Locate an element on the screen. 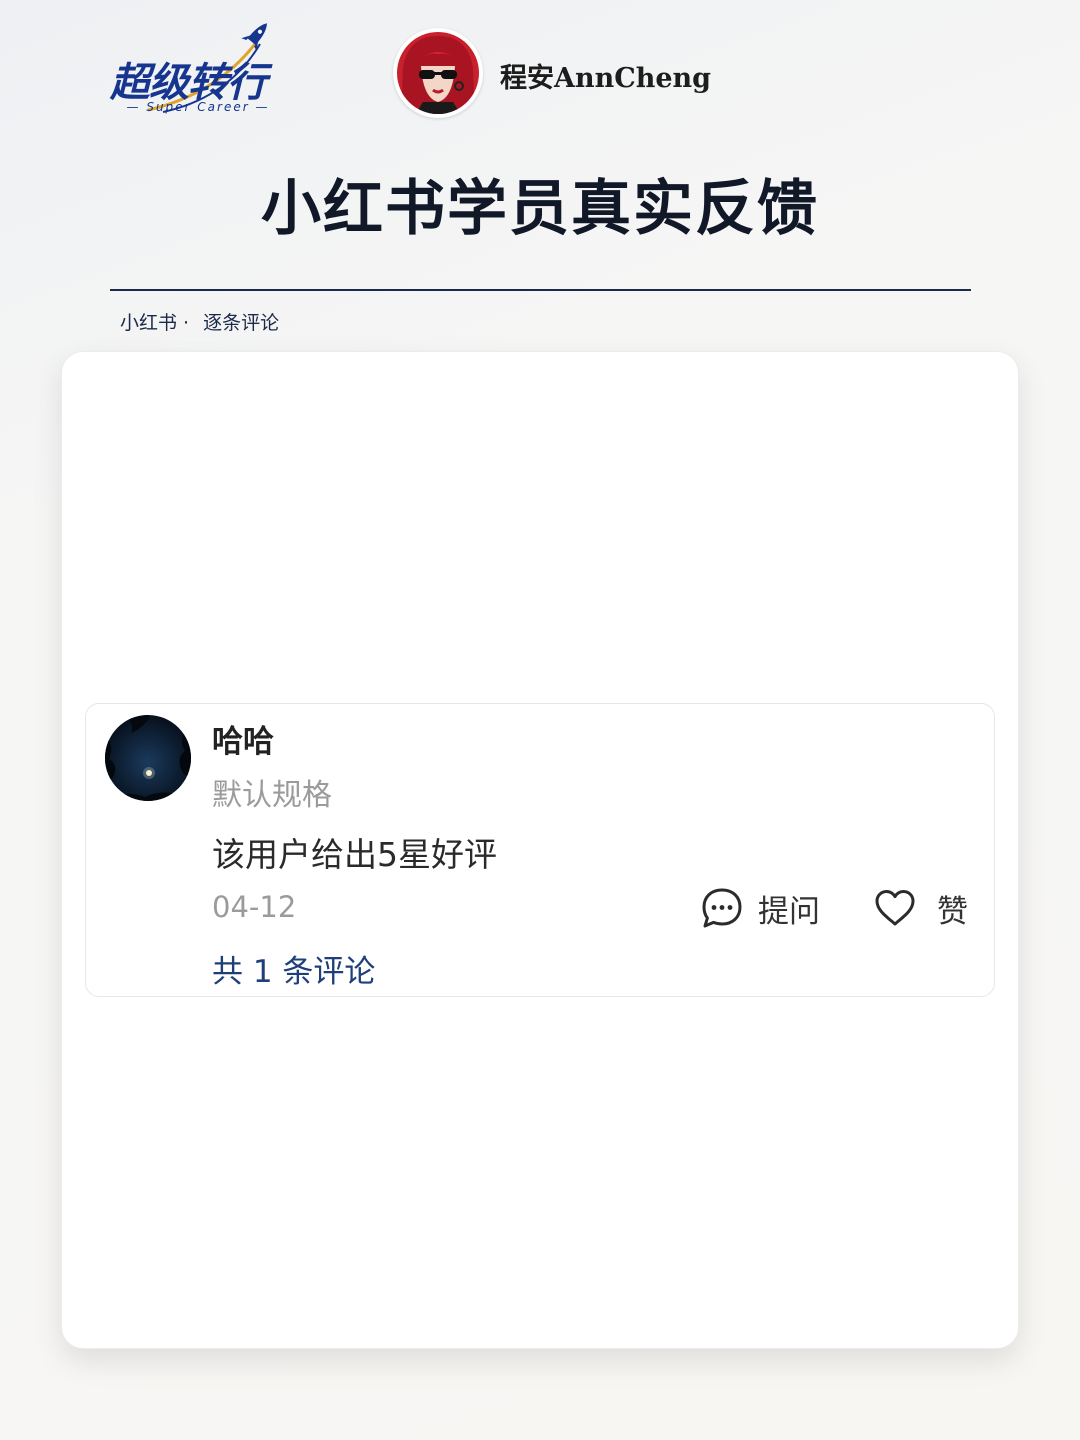 This screenshot has height=1440, width=1080. breadcrumb-source: 小红书 is located at coordinates (149, 323).